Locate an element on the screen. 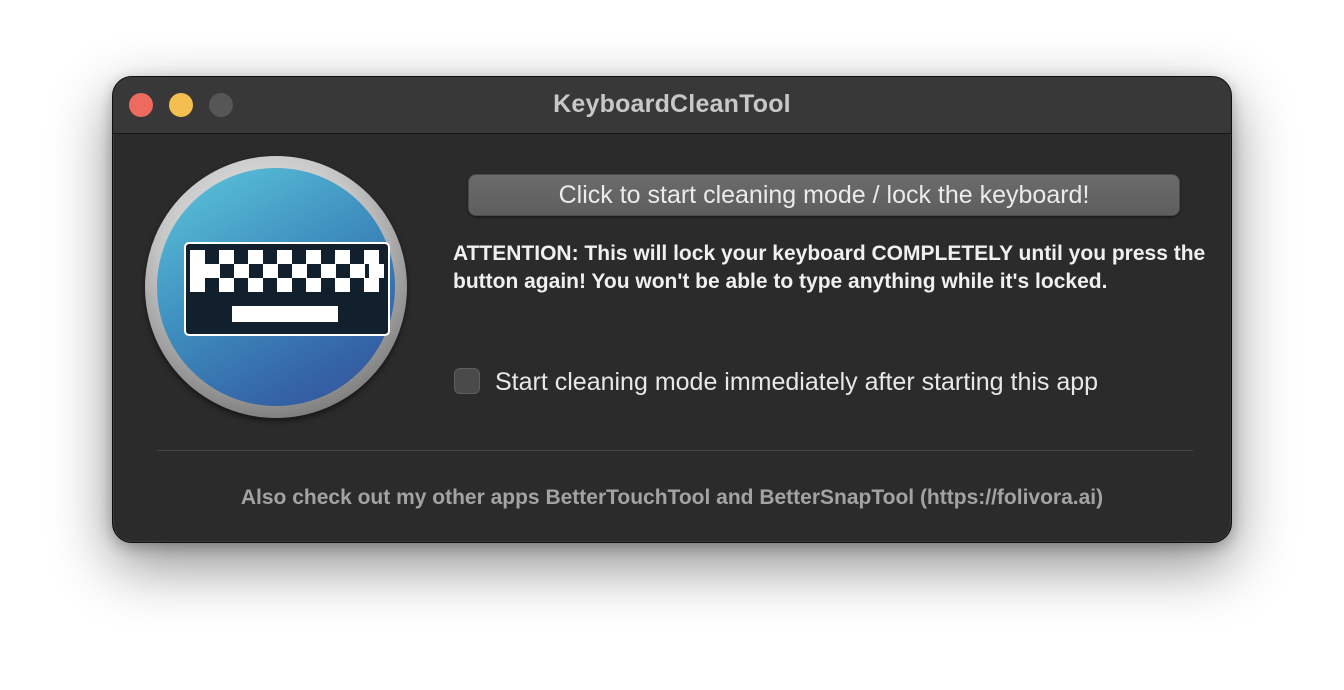 The width and height of the screenshot is (1344, 690). app-logo is located at coordinates (276, 287).